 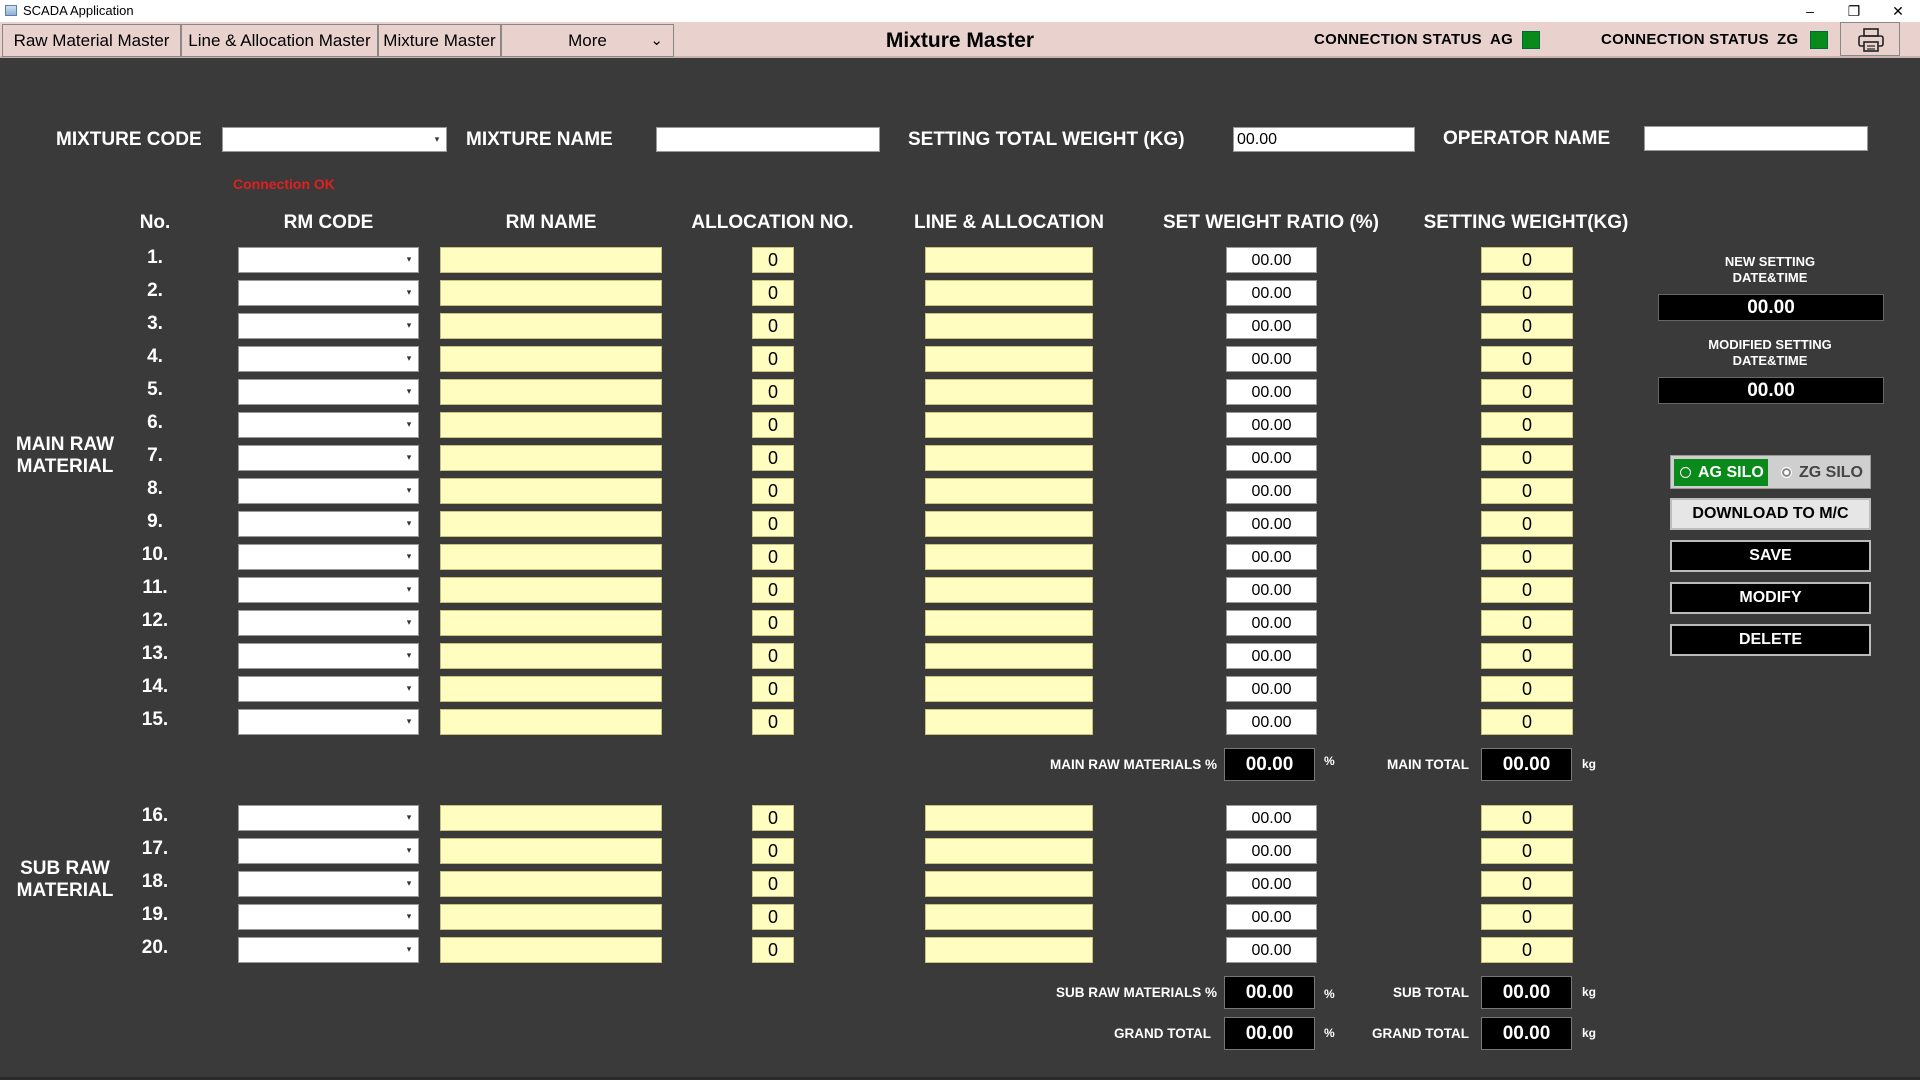 I want to click on ag-silo-radio: AG SILO, so click(x=1721, y=472).